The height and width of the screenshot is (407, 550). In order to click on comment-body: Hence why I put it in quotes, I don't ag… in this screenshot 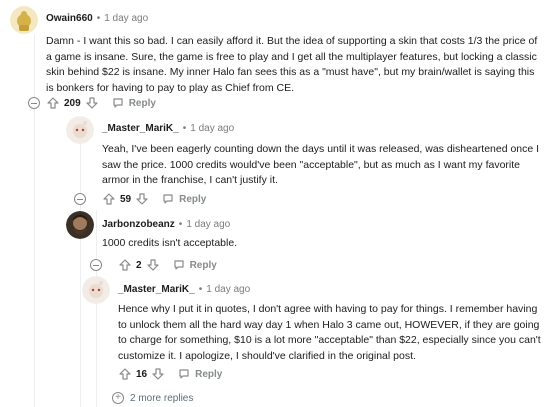, I will do `click(329, 332)`.